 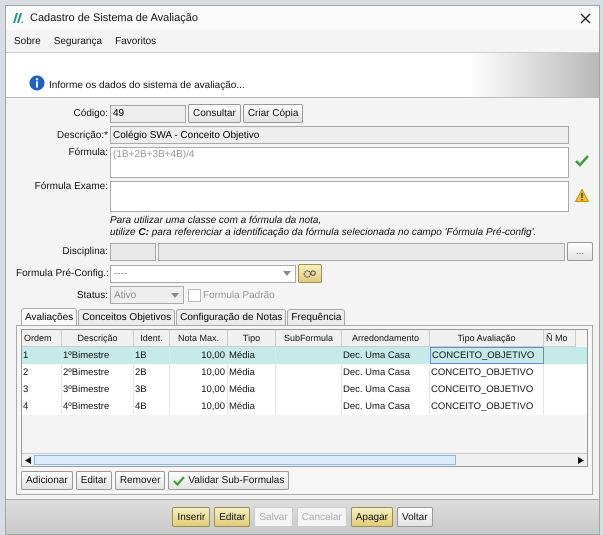 I want to click on menu-item: Sobre, so click(x=27, y=41).